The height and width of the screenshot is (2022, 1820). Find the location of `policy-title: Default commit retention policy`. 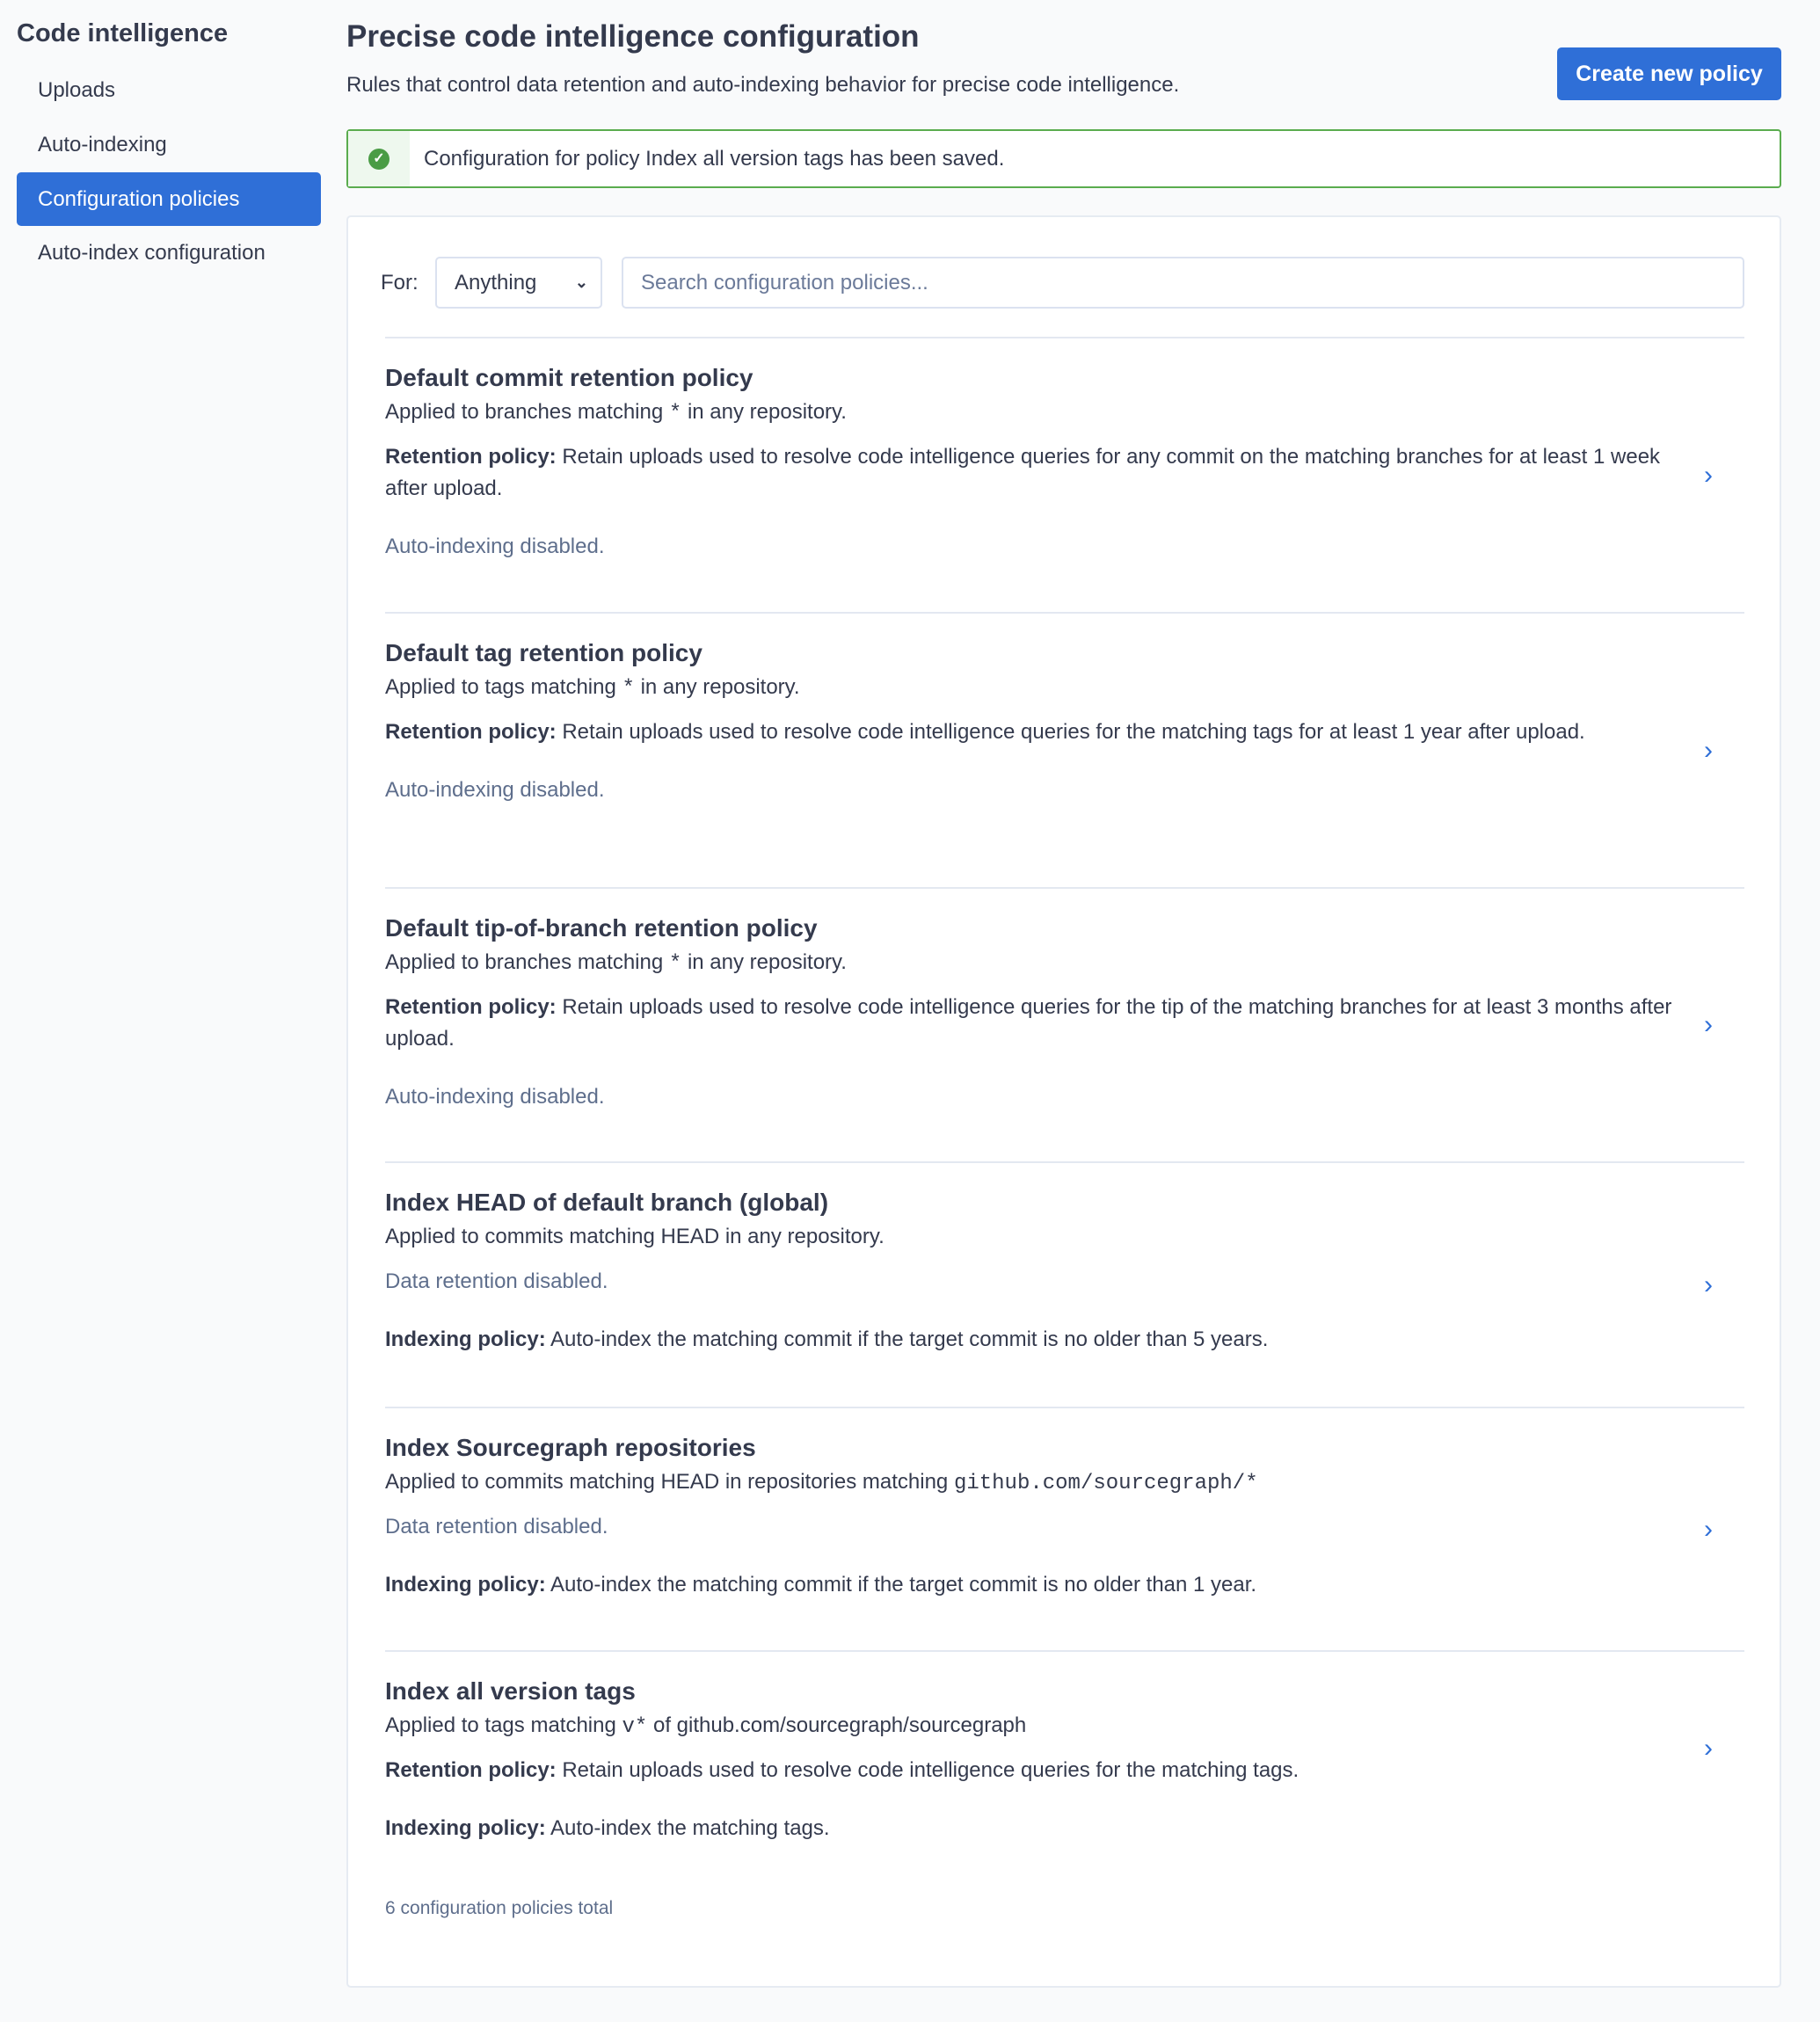

policy-title: Default commit retention policy is located at coordinates (569, 377).